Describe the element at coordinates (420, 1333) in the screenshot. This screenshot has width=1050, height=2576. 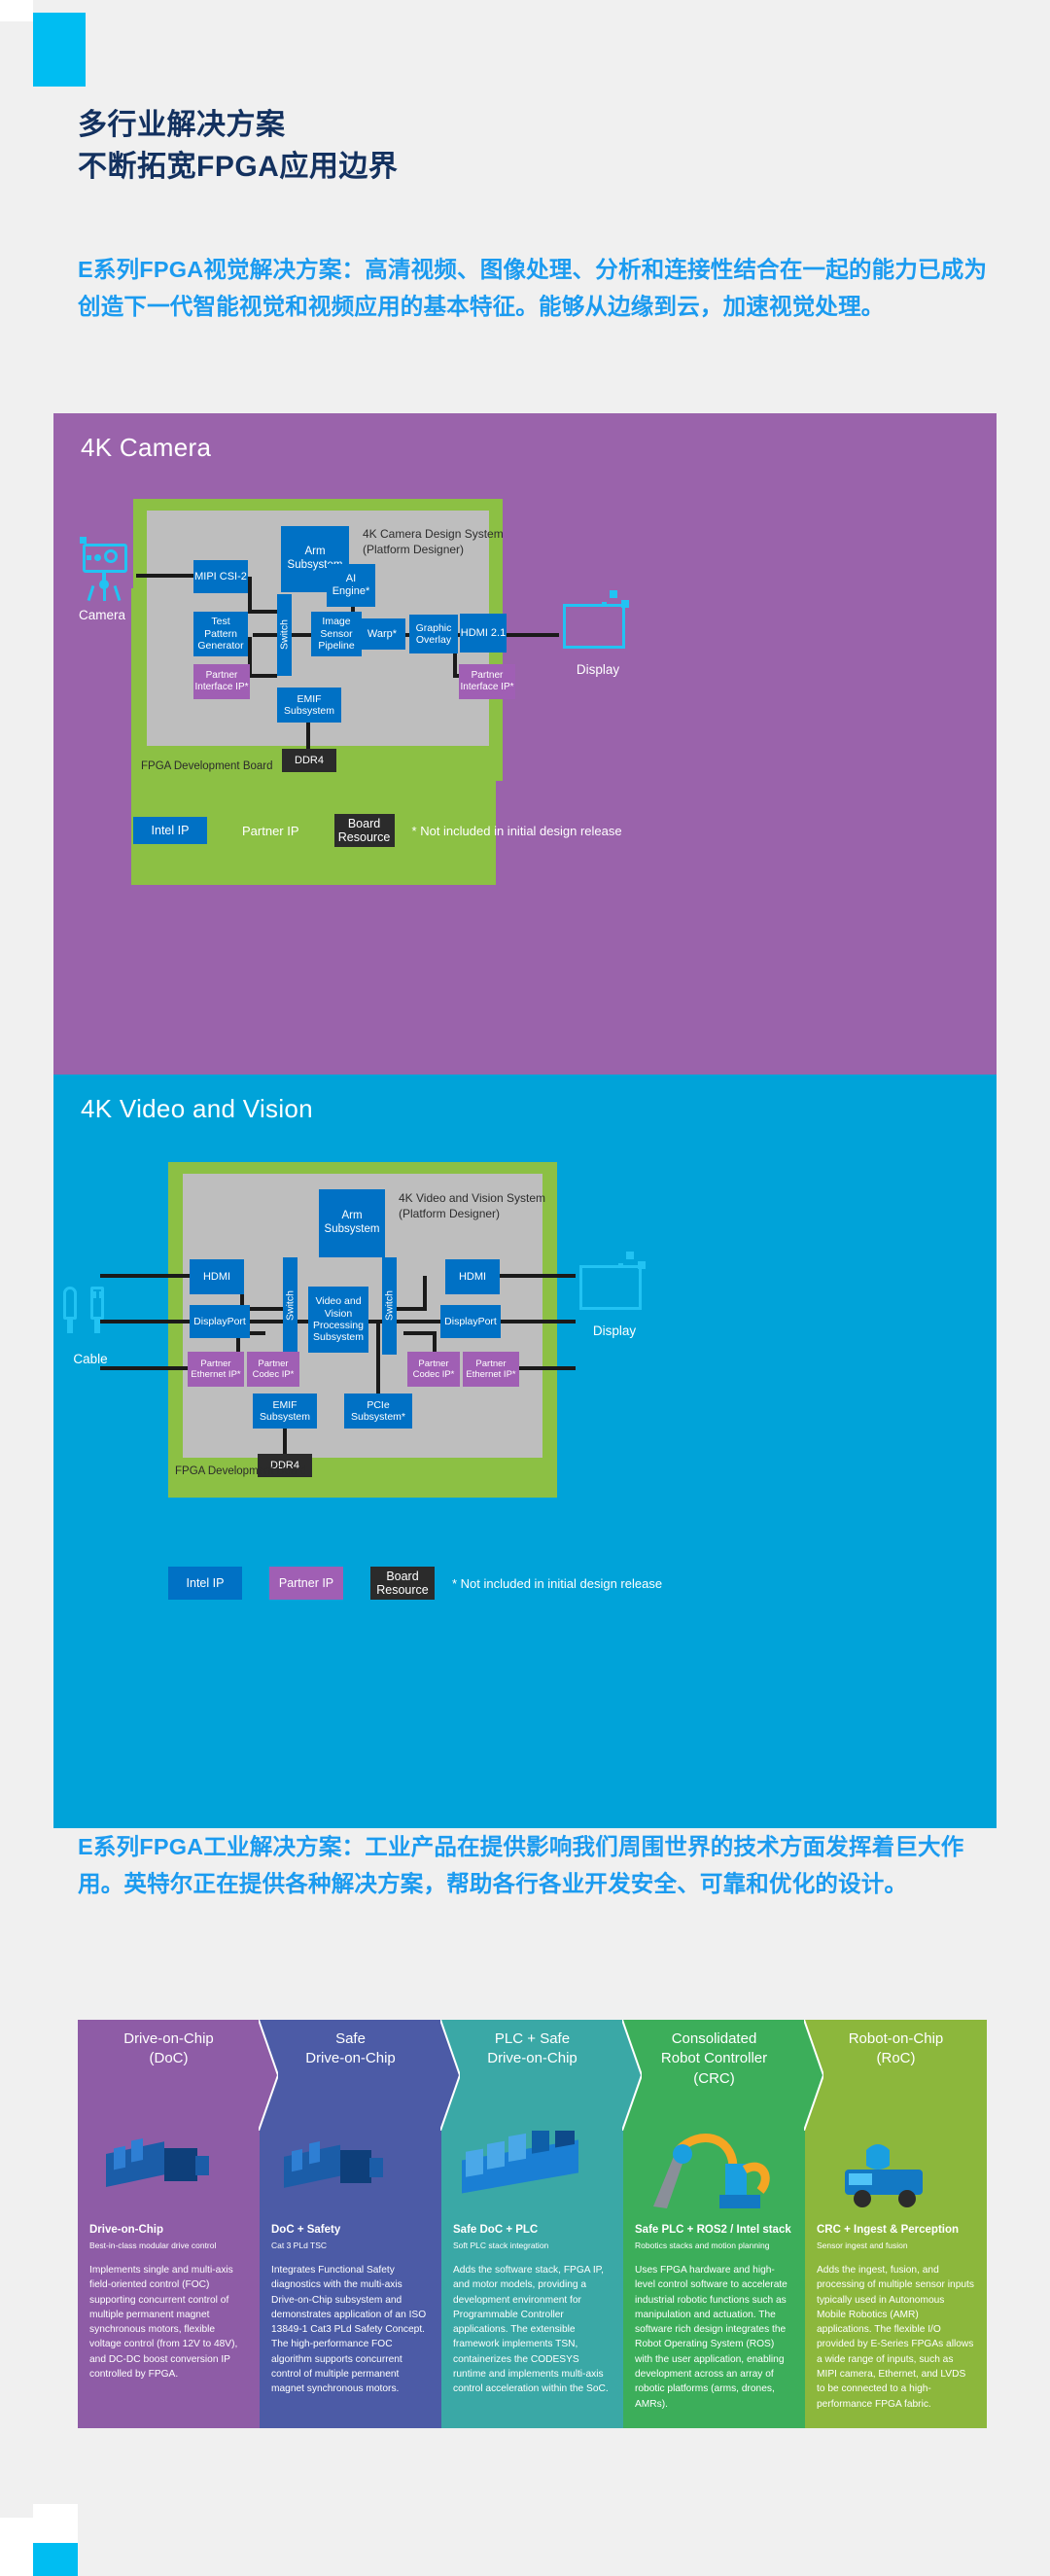
I see `wire-codec-right-to-switch` at that location.